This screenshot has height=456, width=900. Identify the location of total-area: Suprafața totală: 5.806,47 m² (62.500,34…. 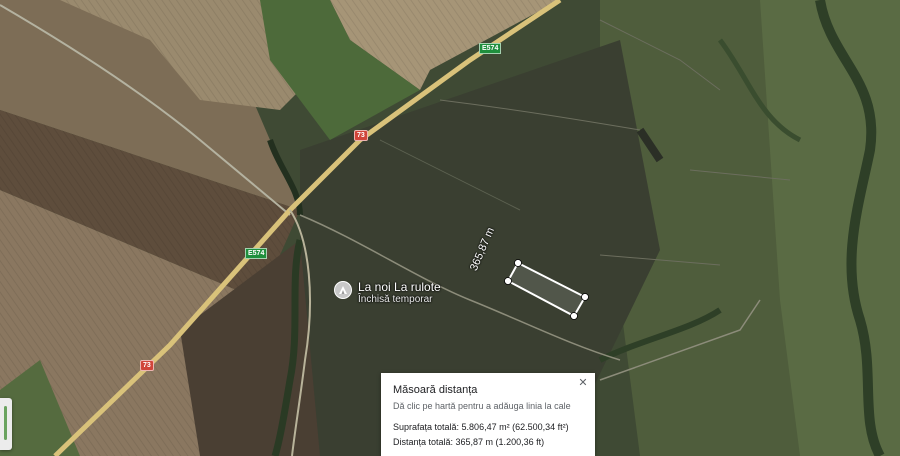
(481, 427).